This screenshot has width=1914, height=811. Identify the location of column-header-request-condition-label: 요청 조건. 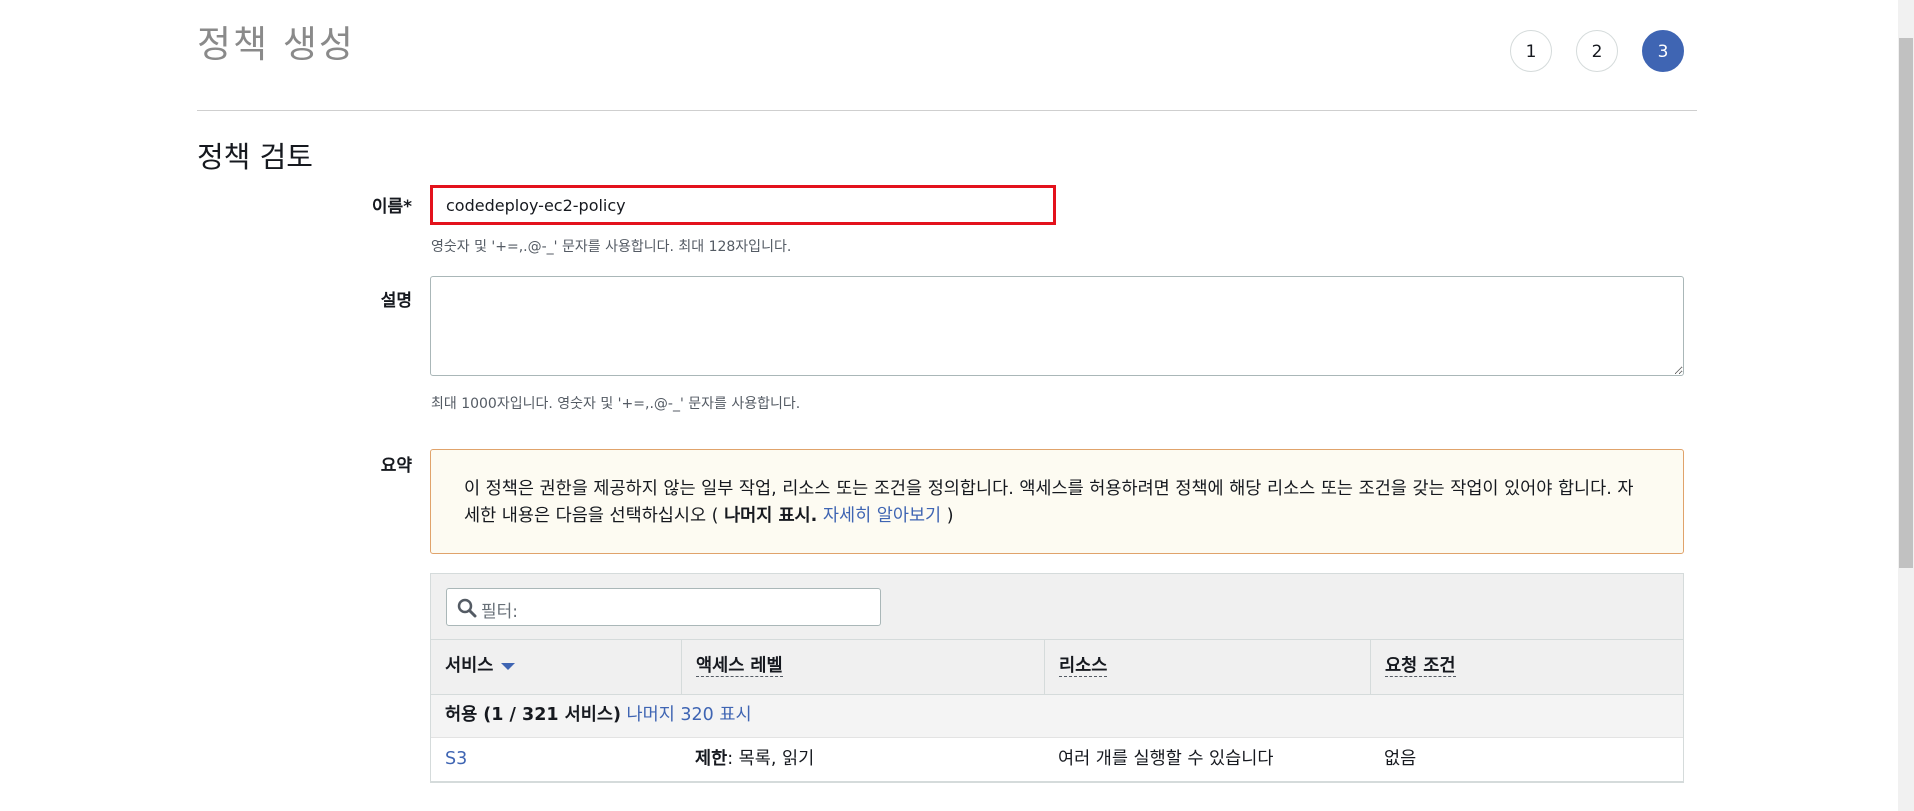
(1420, 666).